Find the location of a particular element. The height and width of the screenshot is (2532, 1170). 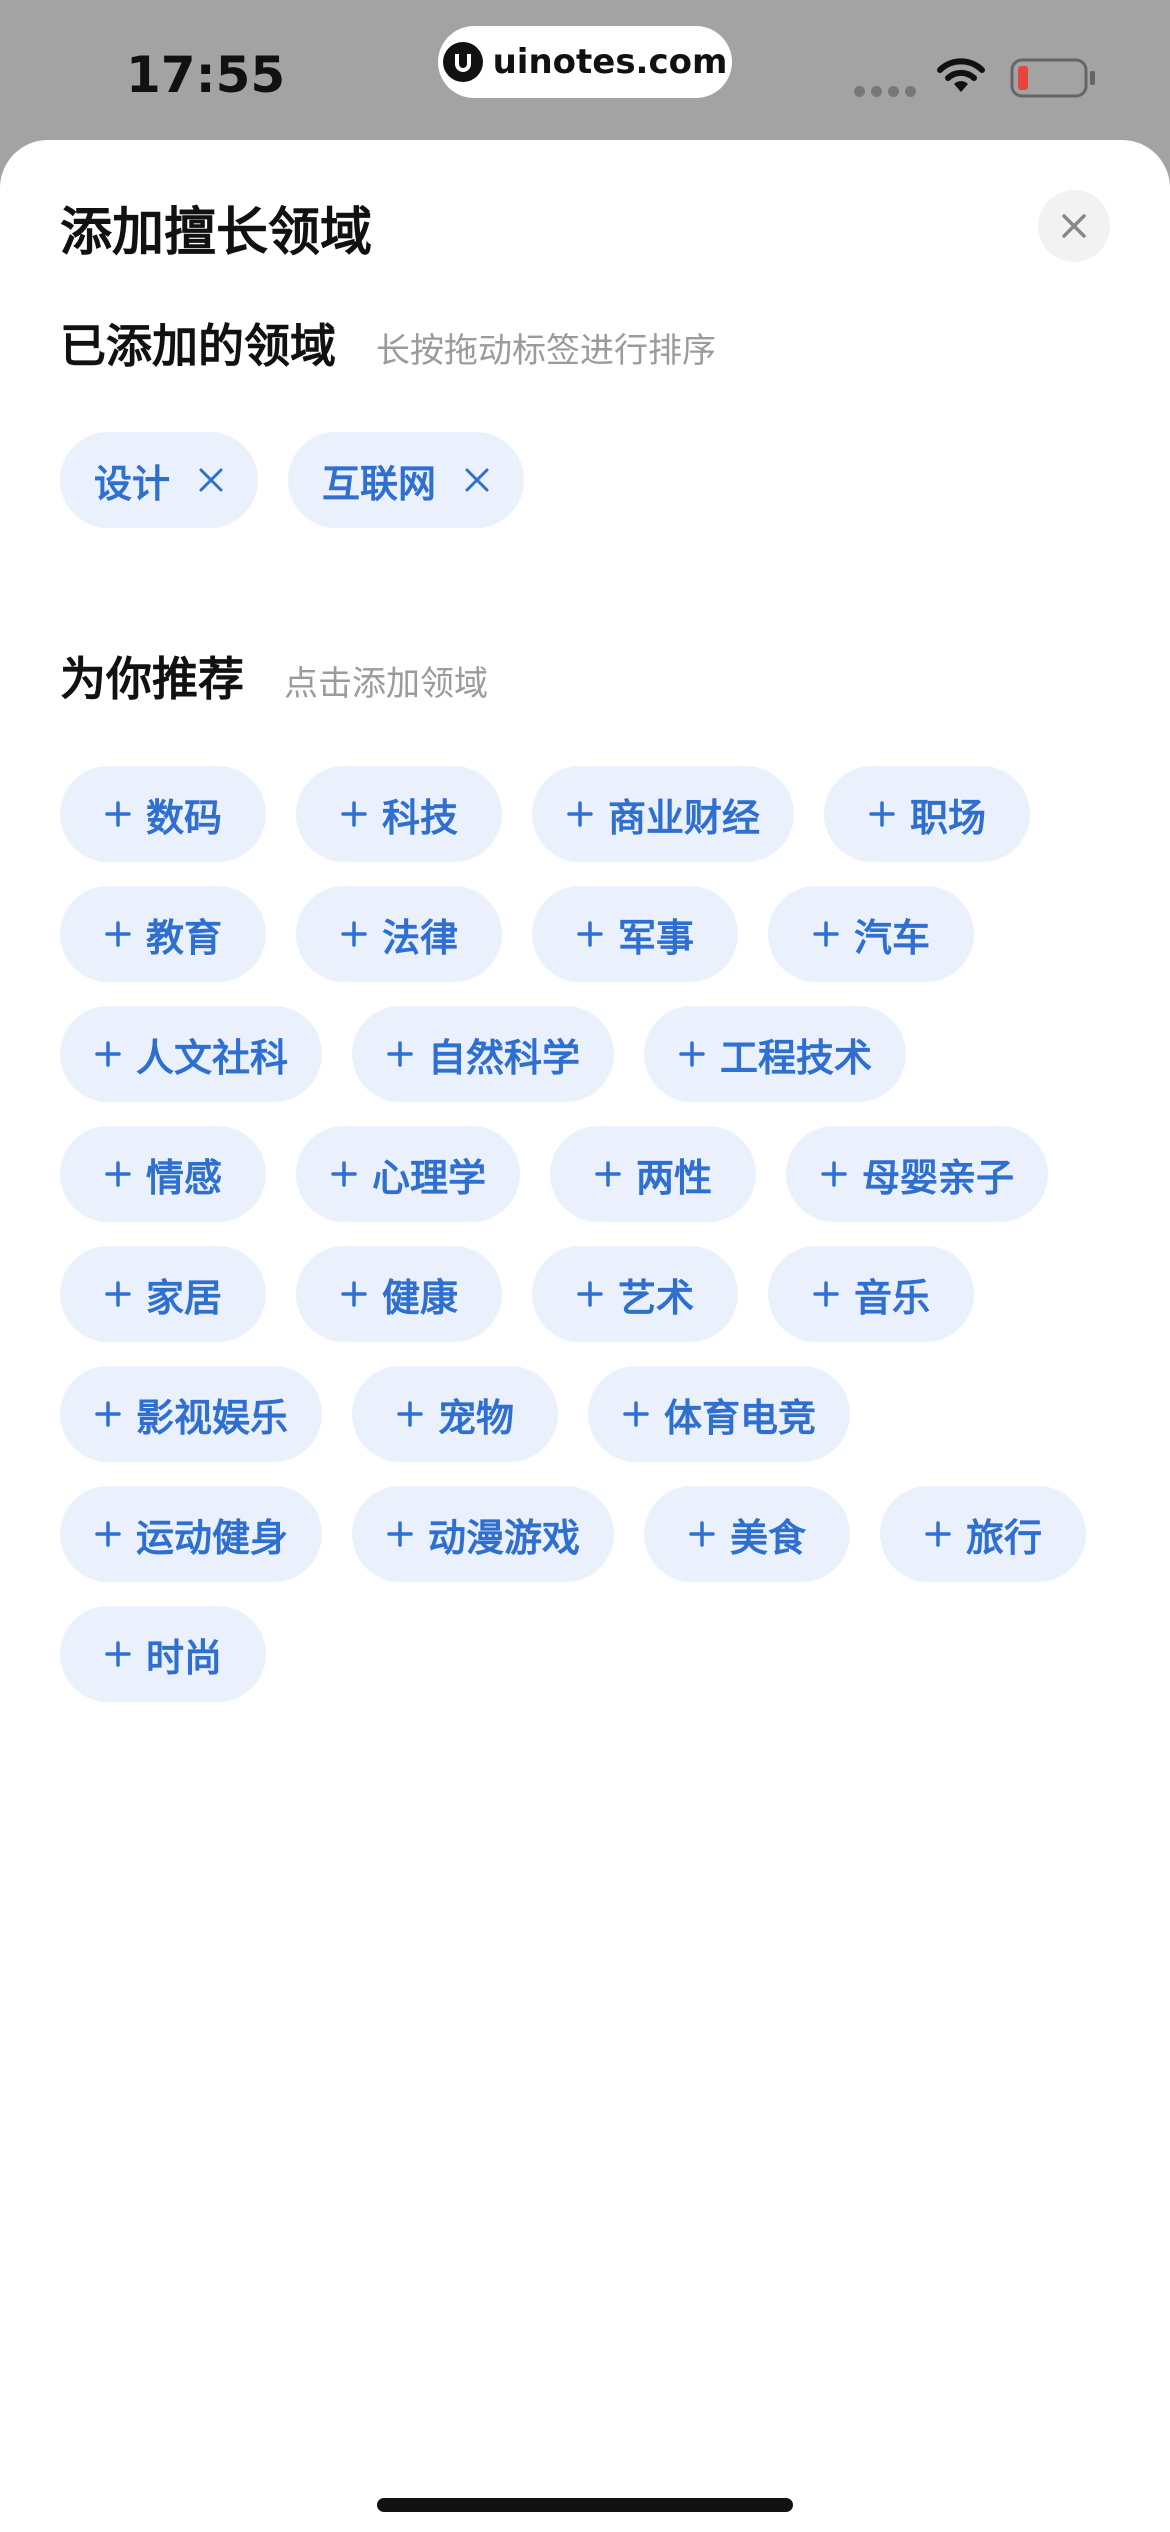

url-badge: uinotes.com is located at coordinates (585, 62).